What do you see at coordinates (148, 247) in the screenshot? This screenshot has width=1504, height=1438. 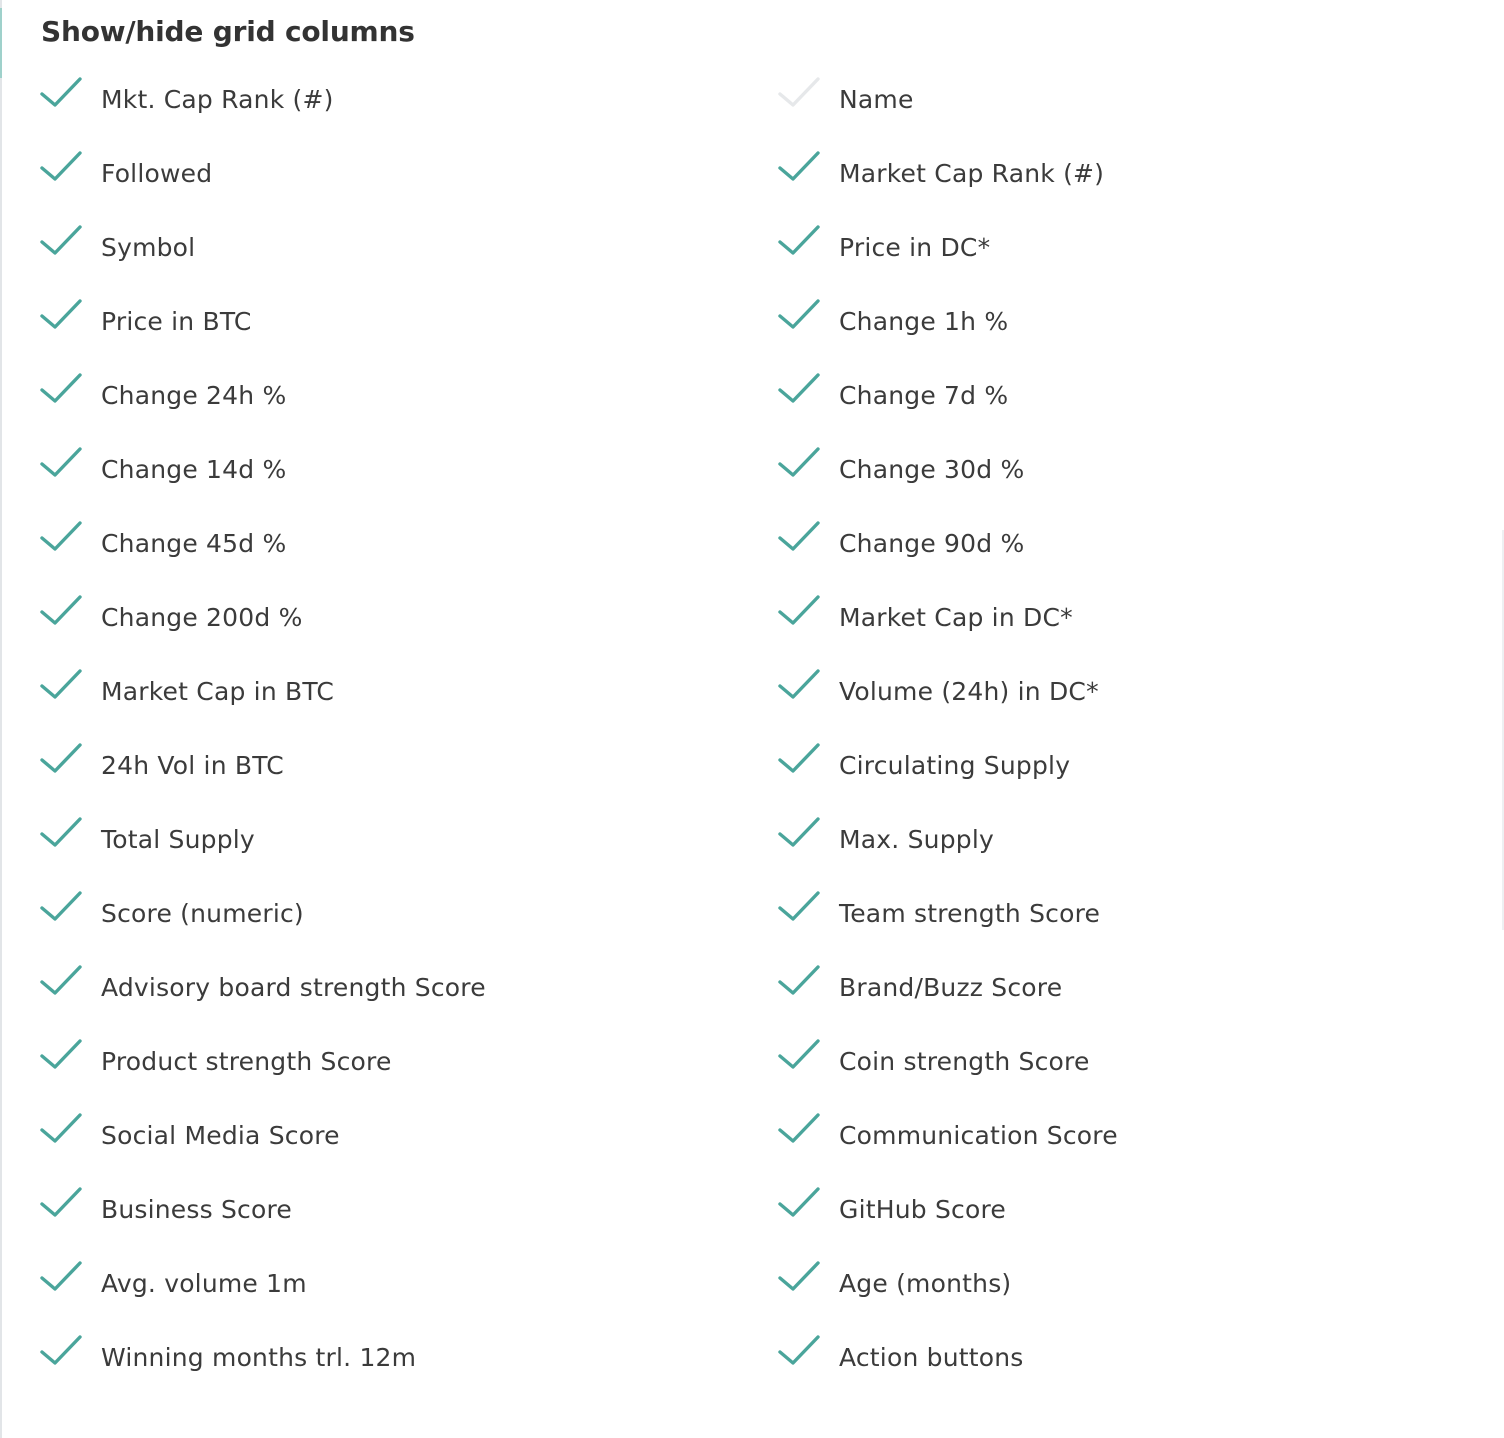 I see `column-option-label: Symbol` at bounding box center [148, 247].